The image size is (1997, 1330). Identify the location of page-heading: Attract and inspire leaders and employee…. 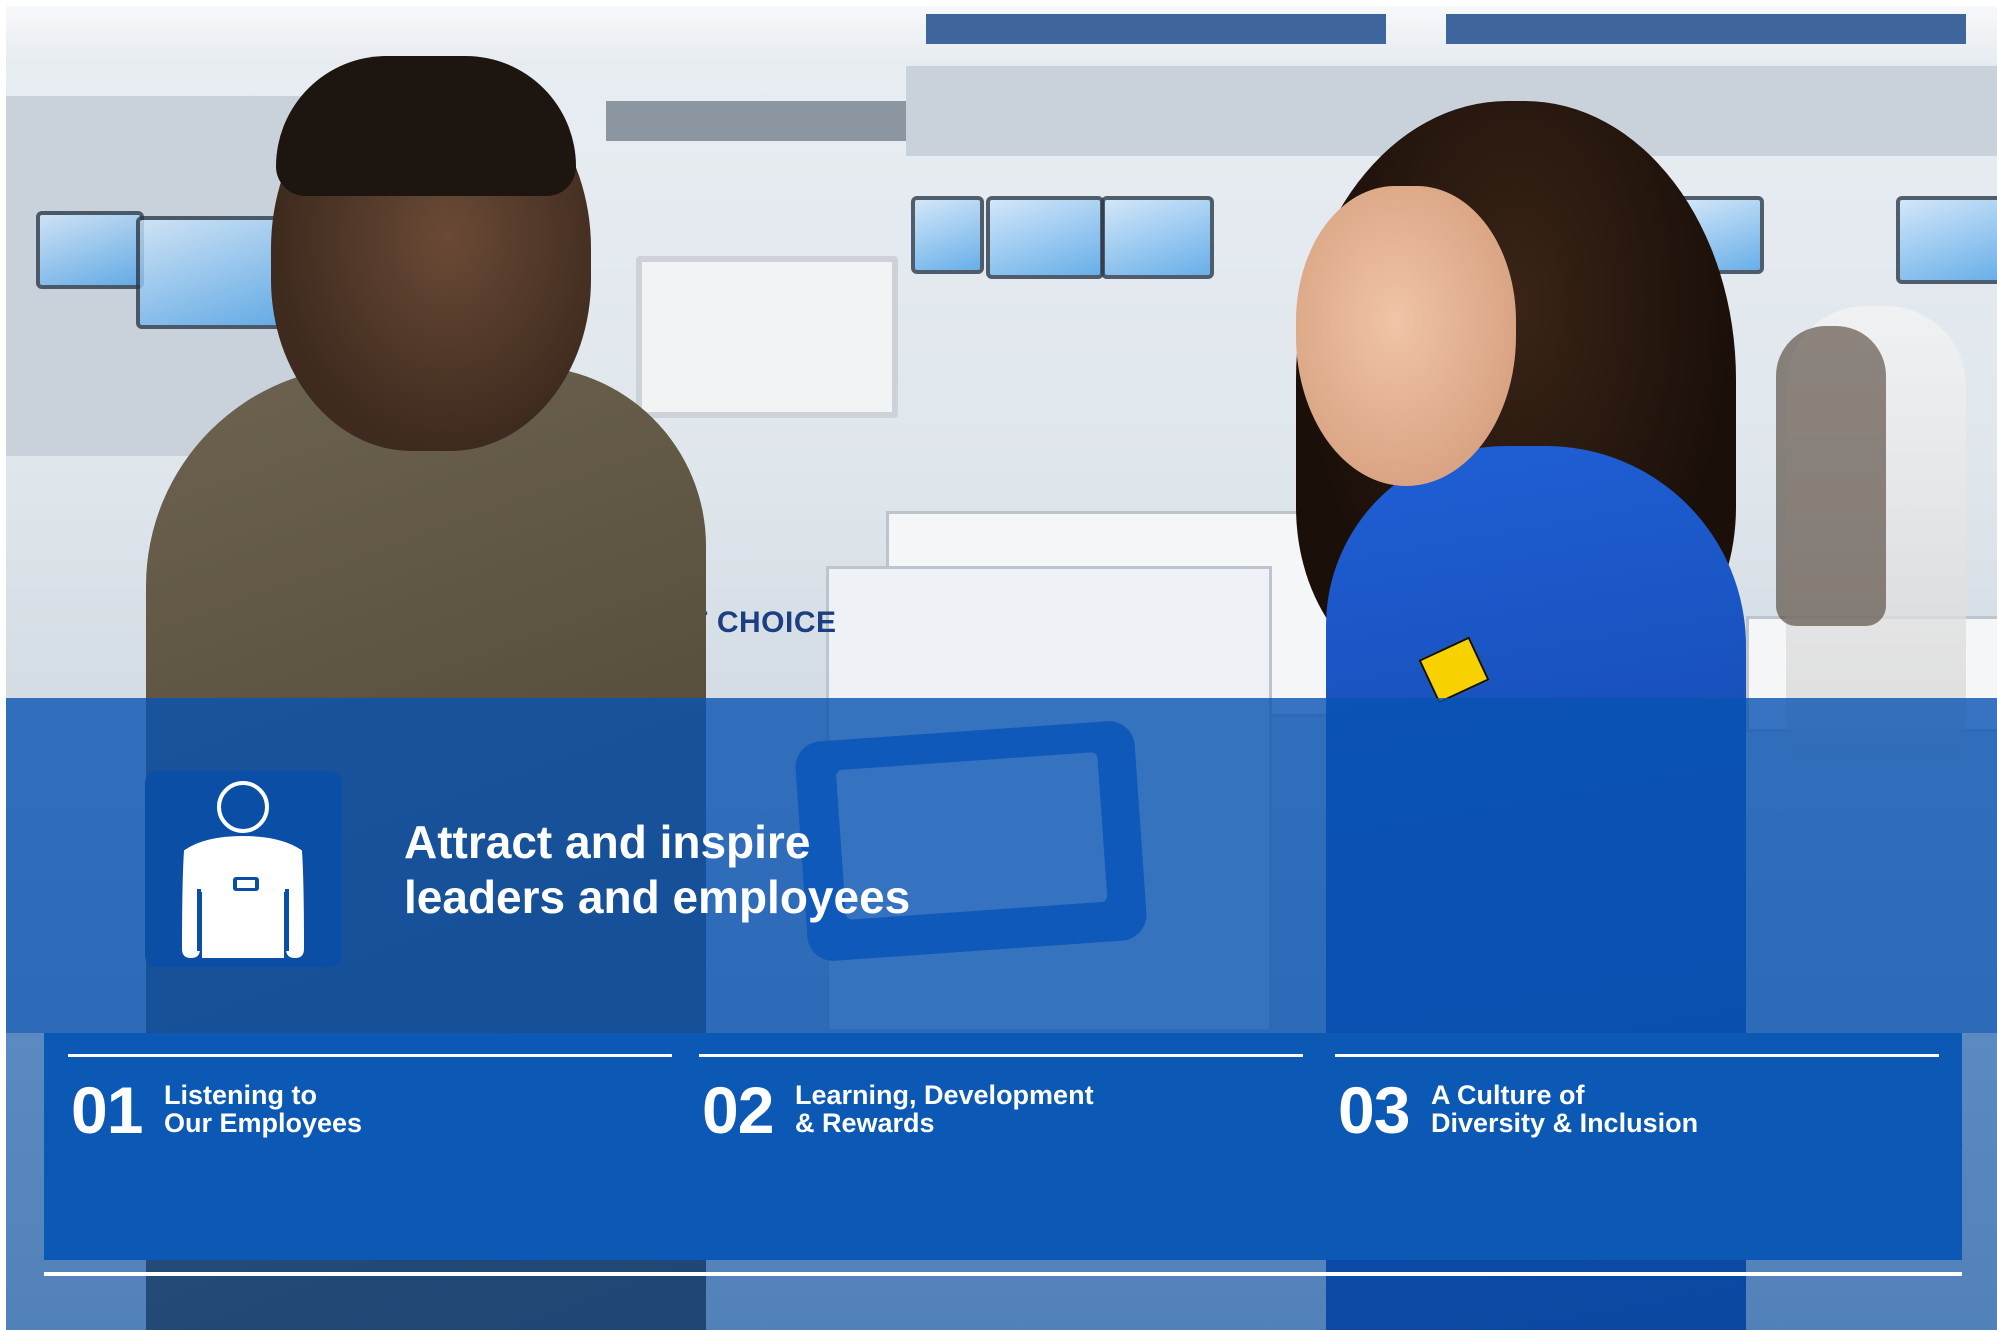
(754, 870).